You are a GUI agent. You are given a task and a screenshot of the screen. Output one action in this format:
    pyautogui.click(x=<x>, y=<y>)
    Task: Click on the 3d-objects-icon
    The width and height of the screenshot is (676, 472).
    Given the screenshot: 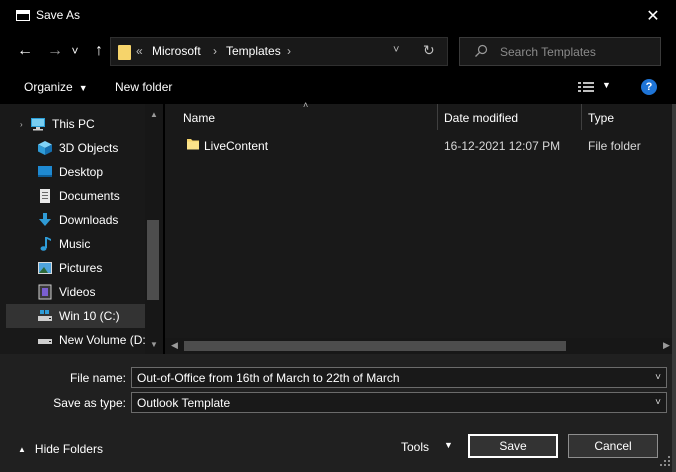 What is the action you would take?
    pyautogui.click(x=45, y=148)
    